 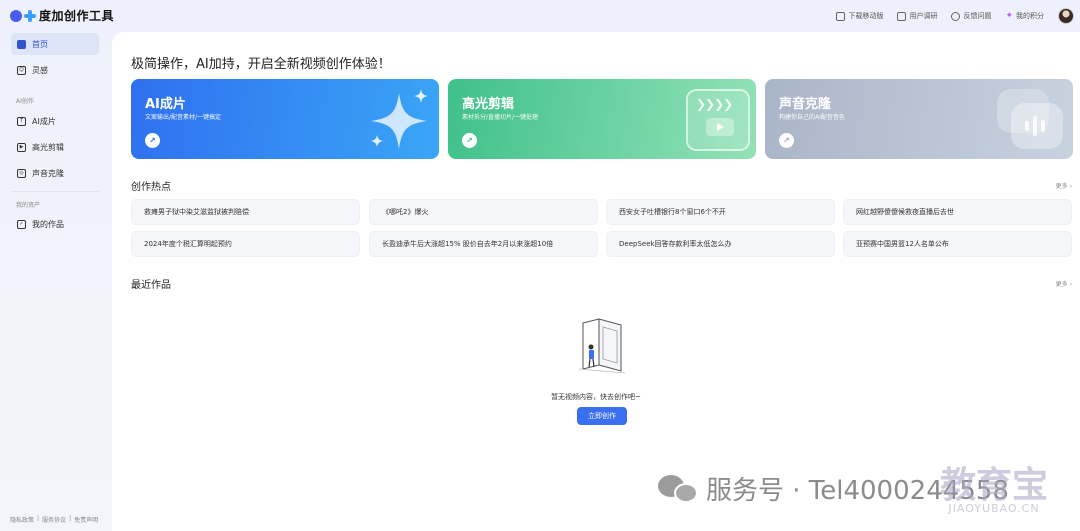 I want to click on logo-icon, so click(x=23, y=15).